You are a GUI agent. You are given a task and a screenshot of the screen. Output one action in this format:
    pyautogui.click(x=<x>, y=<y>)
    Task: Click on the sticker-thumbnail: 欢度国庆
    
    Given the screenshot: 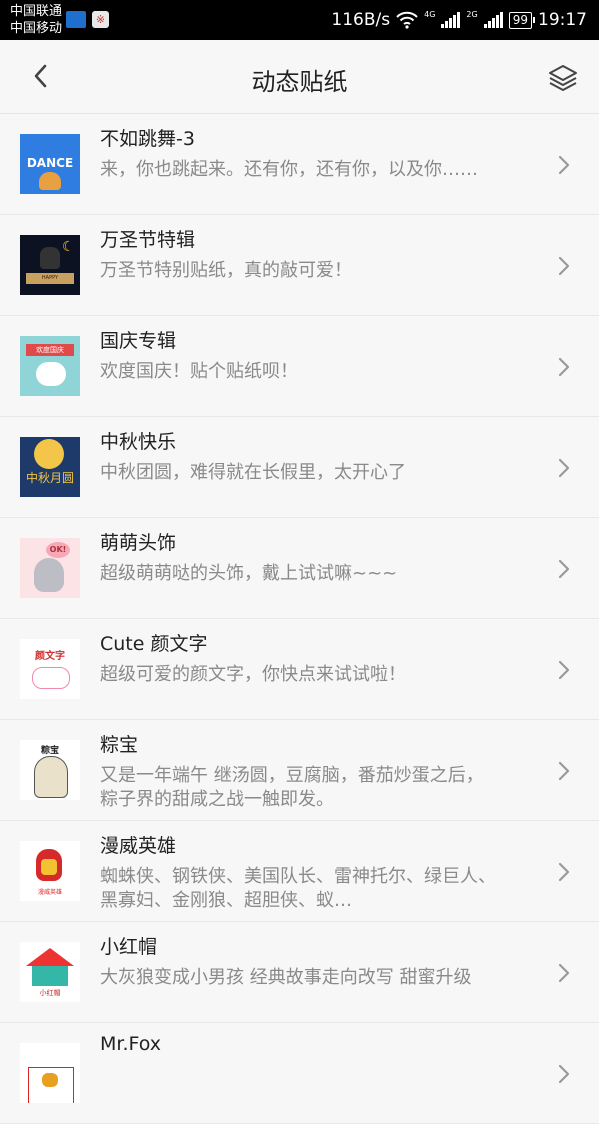 What is the action you would take?
    pyautogui.click(x=50, y=366)
    